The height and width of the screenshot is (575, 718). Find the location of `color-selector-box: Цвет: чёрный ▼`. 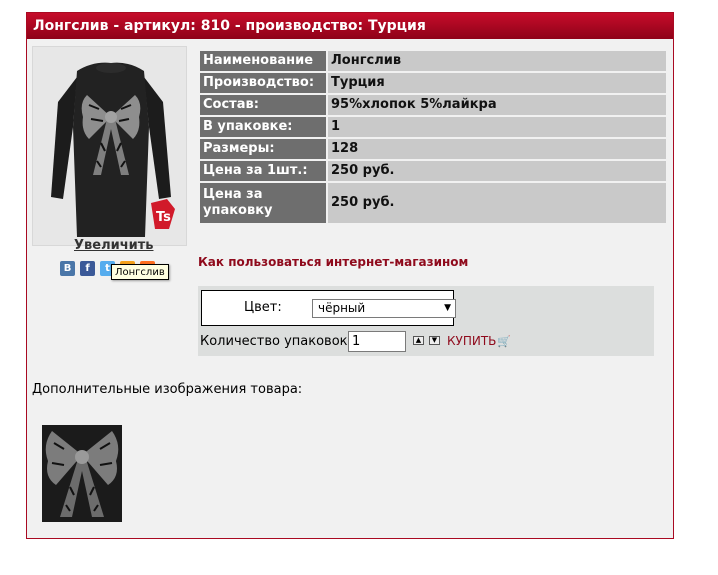

color-selector-box: Цвет: чёрный ▼ is located at coordinates (328, 308).